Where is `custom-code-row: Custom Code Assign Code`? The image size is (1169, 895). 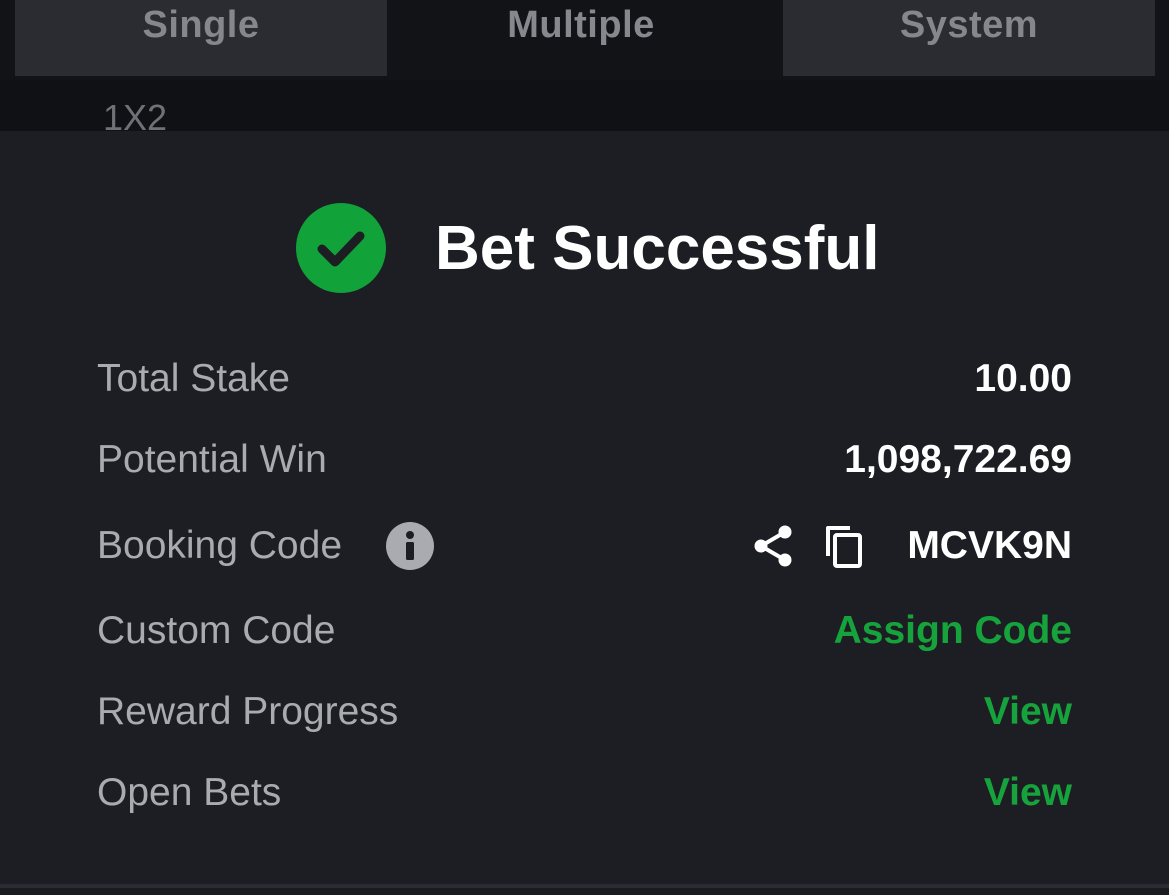 custom-code-row: Custom Code Assign Code is located at coordinates (584, 631).